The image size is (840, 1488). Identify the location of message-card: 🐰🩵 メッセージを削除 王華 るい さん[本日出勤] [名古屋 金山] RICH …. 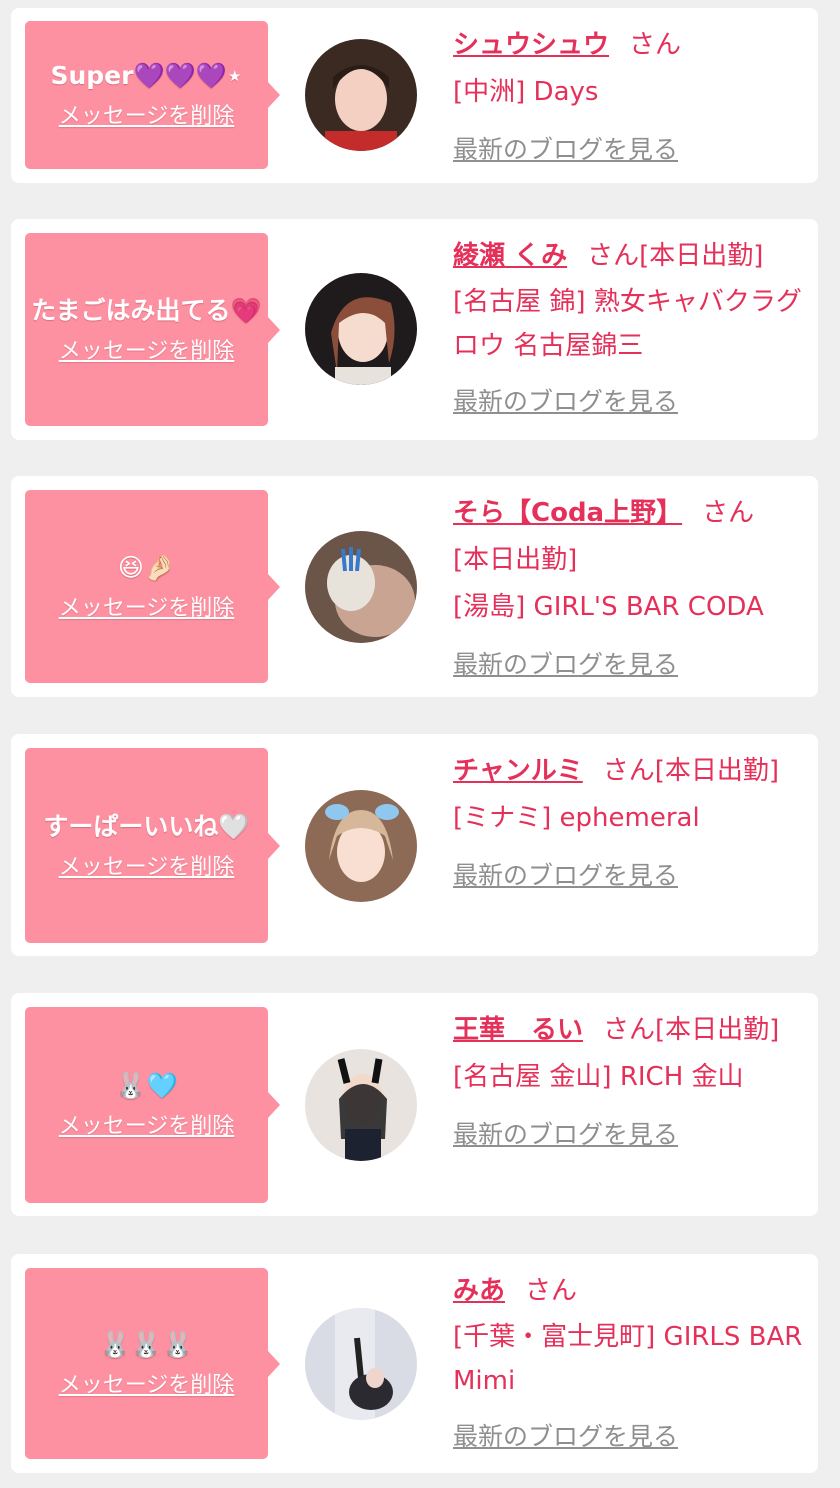
(414, 1104).